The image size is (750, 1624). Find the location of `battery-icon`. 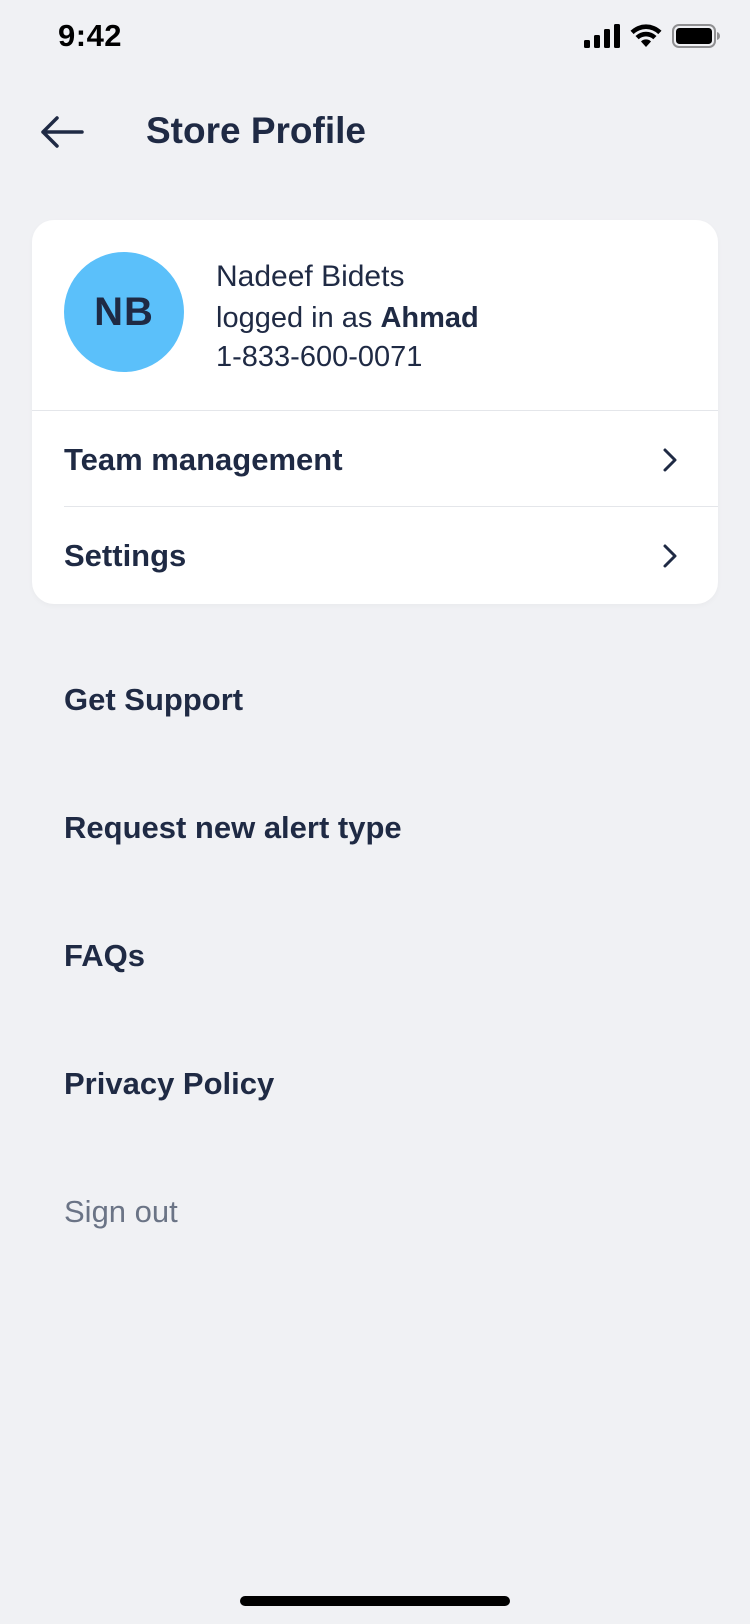

battery-icon is located at coordinates (696, 36).